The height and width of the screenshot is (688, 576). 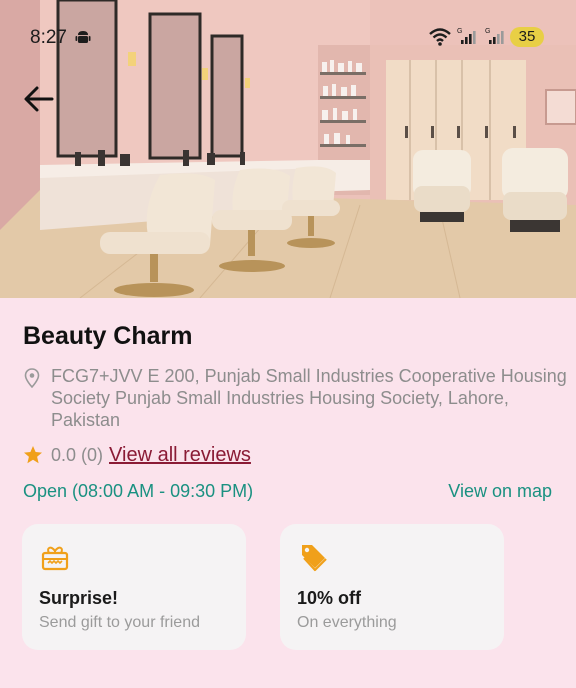 What do you see at coordinates (55, 558) in the screenshot?
I see `gift-icon` at bounding box center [55, 558].